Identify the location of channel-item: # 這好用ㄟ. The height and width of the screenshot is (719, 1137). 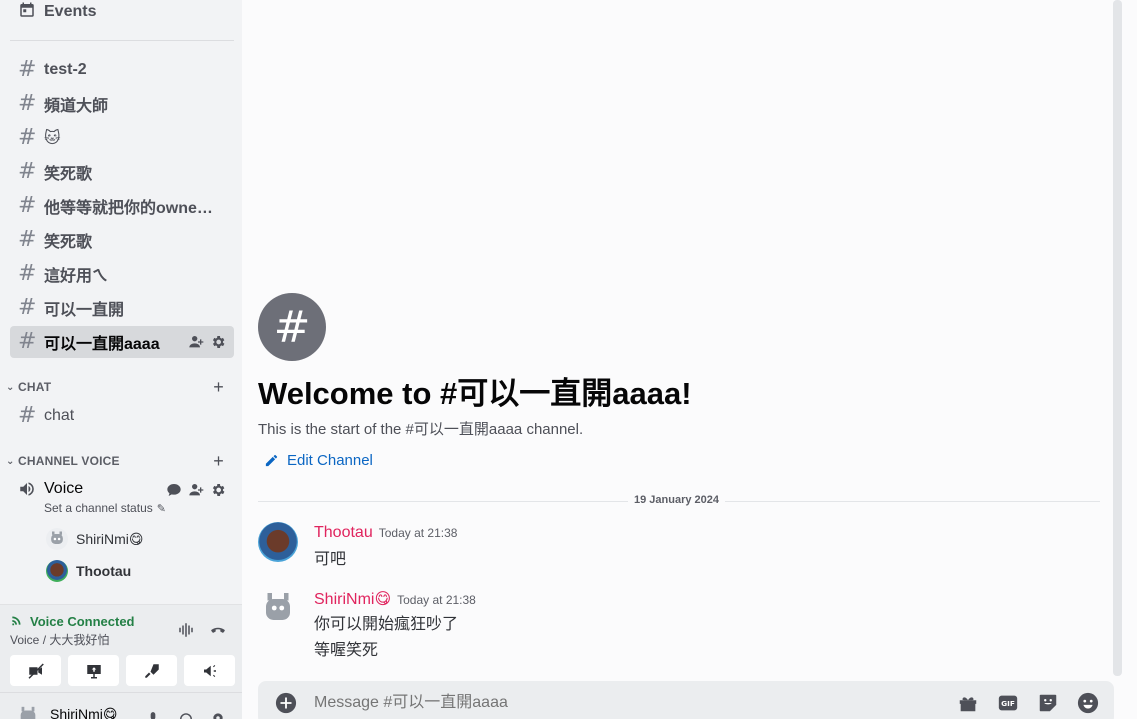
(122, 274).